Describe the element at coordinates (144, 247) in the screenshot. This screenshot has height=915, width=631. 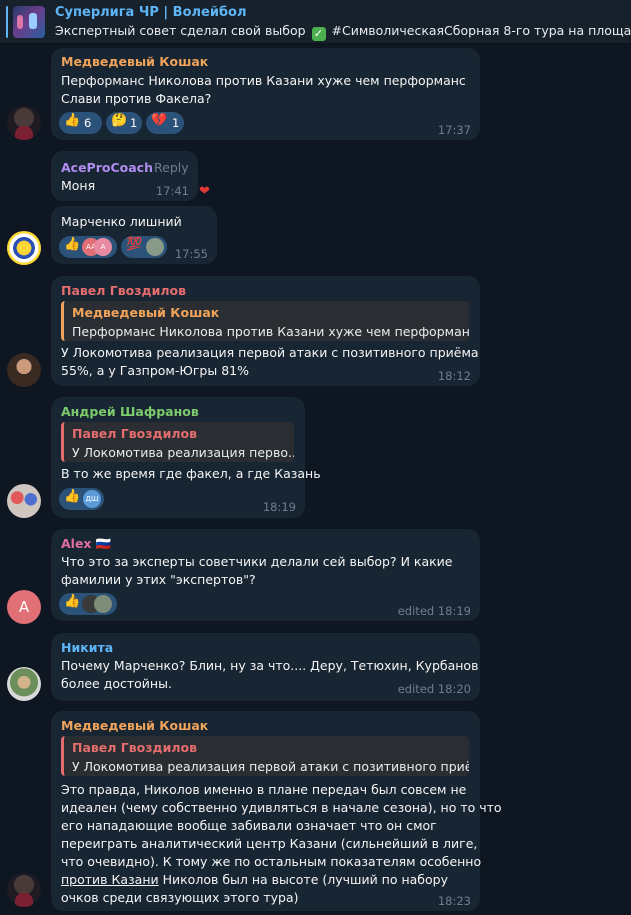
I see `reaction-hundred: 💯` at that location.